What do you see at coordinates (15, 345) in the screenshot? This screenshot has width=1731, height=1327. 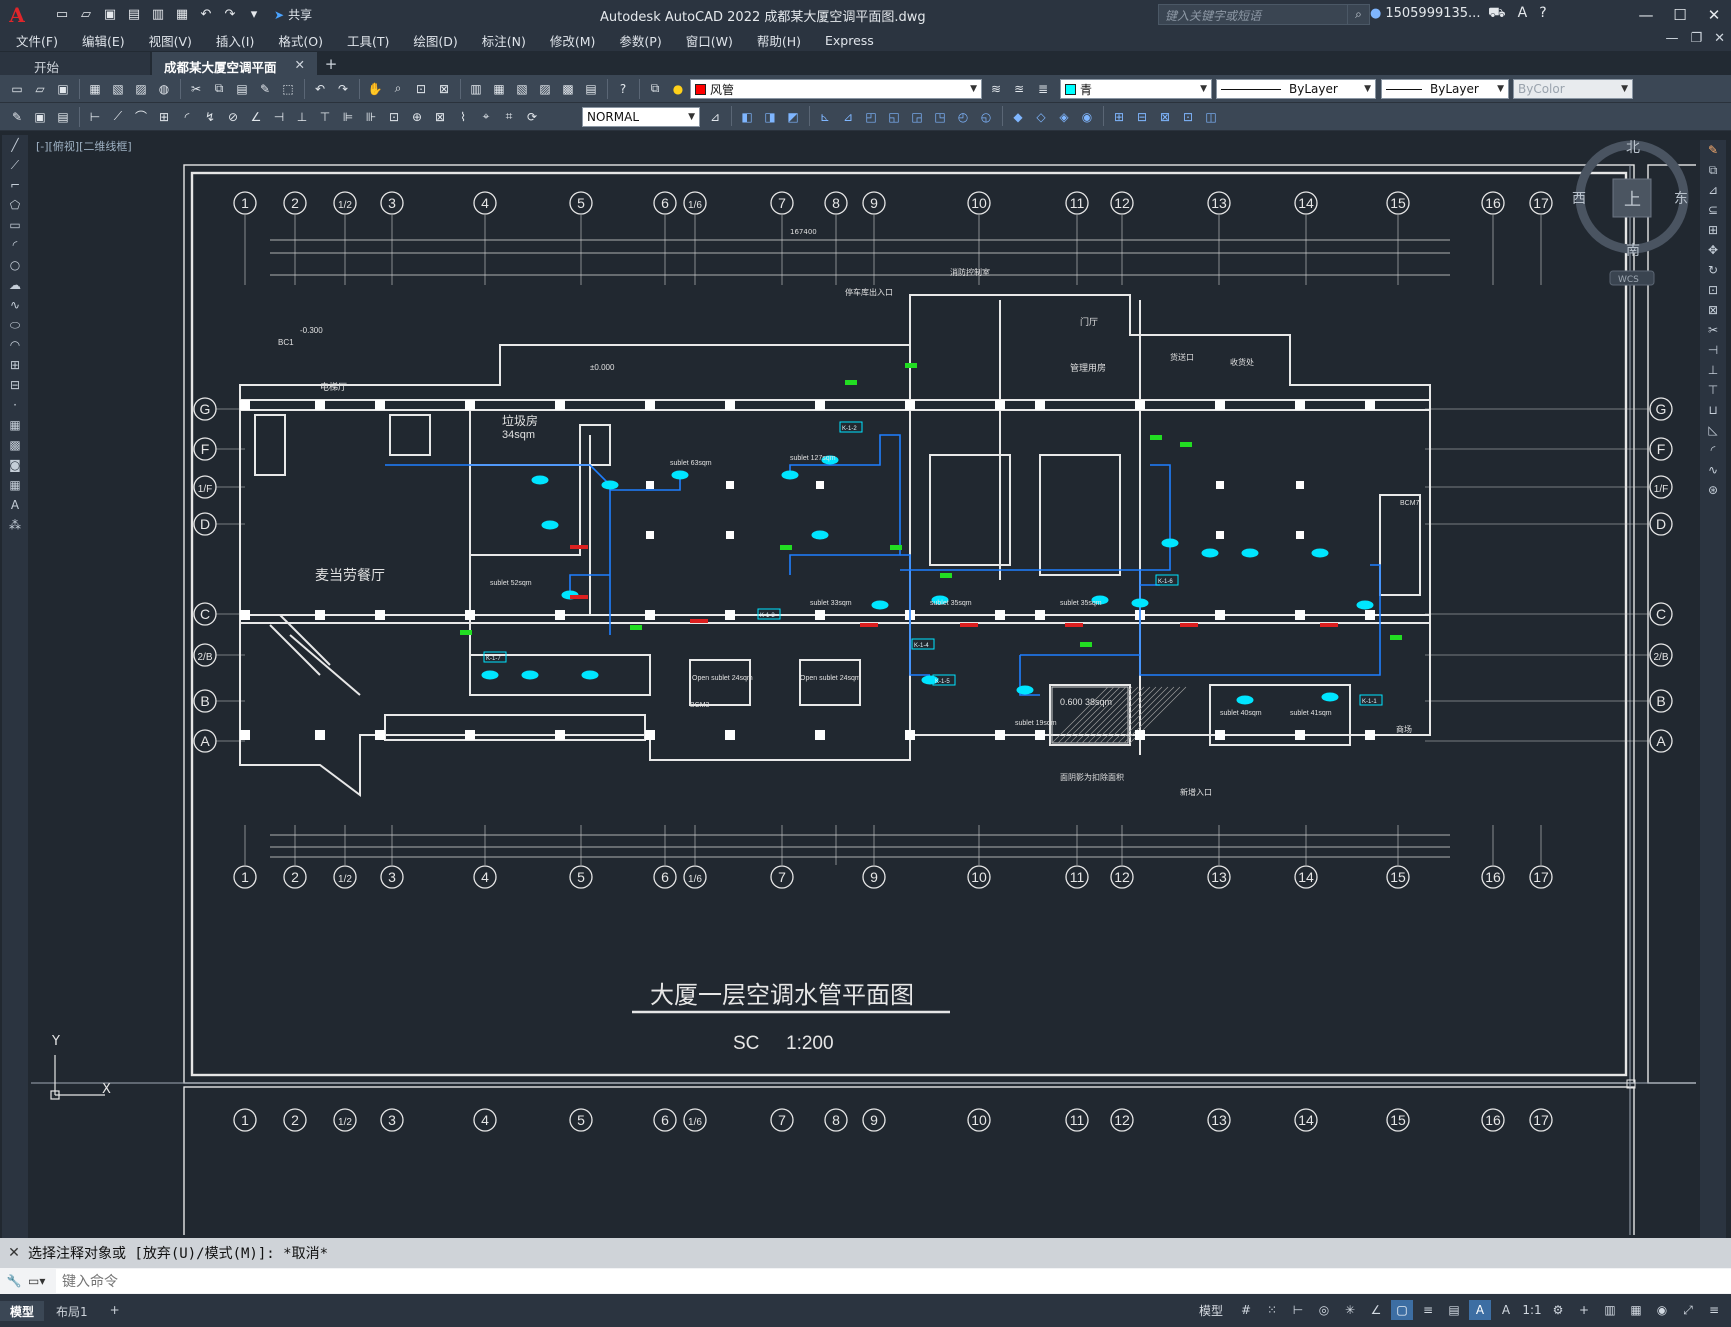 I see `ellipse-arc-icon: ◠` at bounding box center [15, 345].